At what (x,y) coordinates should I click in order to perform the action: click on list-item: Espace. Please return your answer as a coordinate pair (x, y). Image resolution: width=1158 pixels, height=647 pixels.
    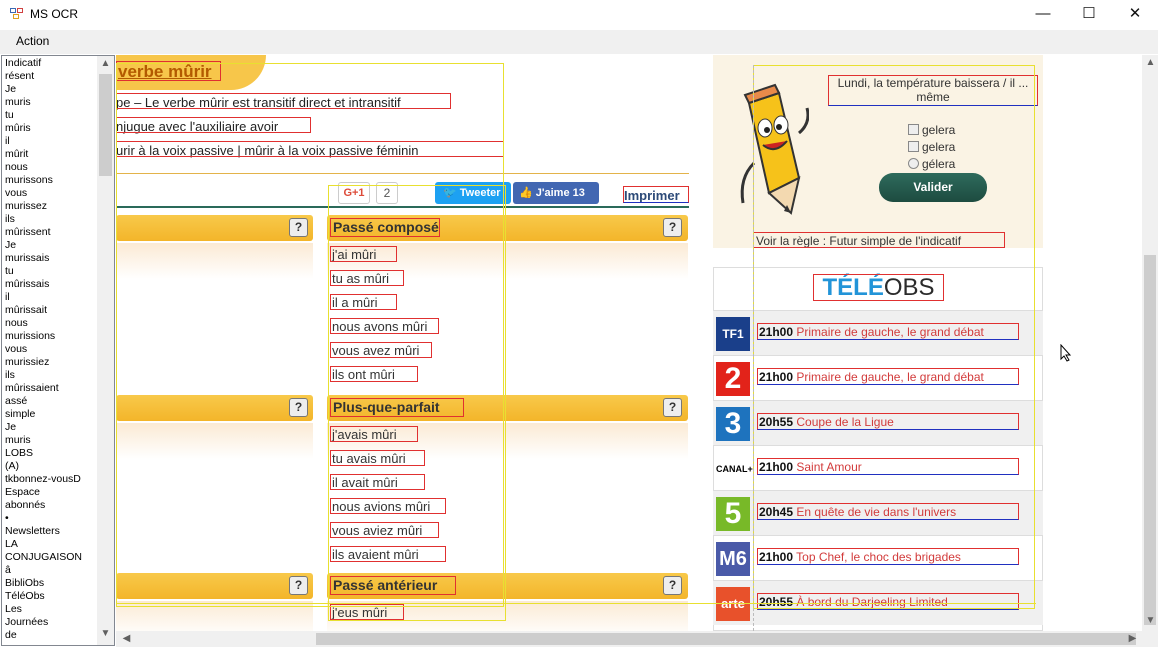
    Looking at the image, I should click on (51, 492).